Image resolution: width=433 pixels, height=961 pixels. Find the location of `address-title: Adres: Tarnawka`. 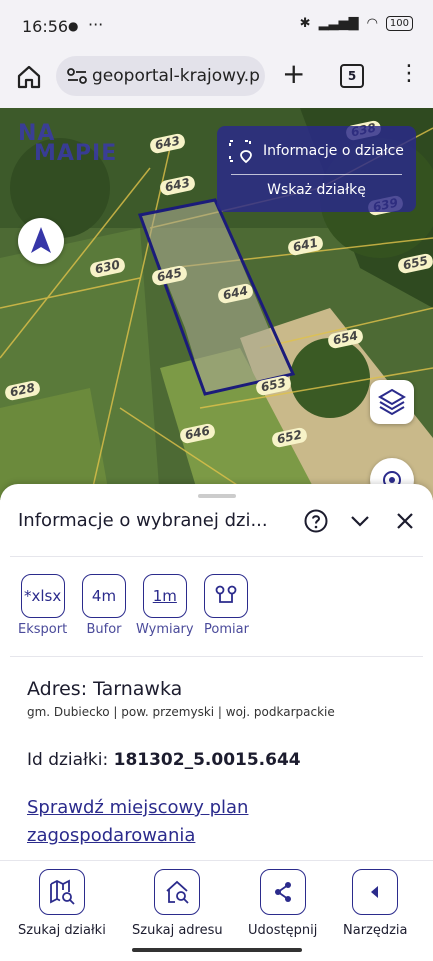

address-title: Adres: Tarnawka is located at coordinates (105, 689).